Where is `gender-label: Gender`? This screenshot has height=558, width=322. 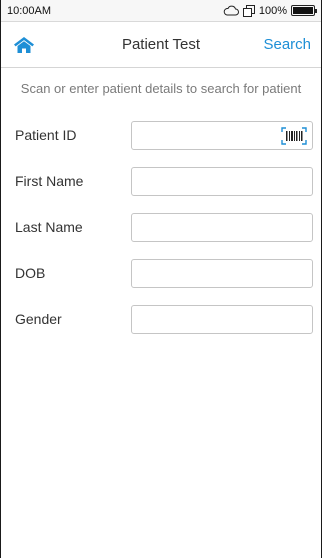 gender-label: Gender is located at coordinates (38, 319).